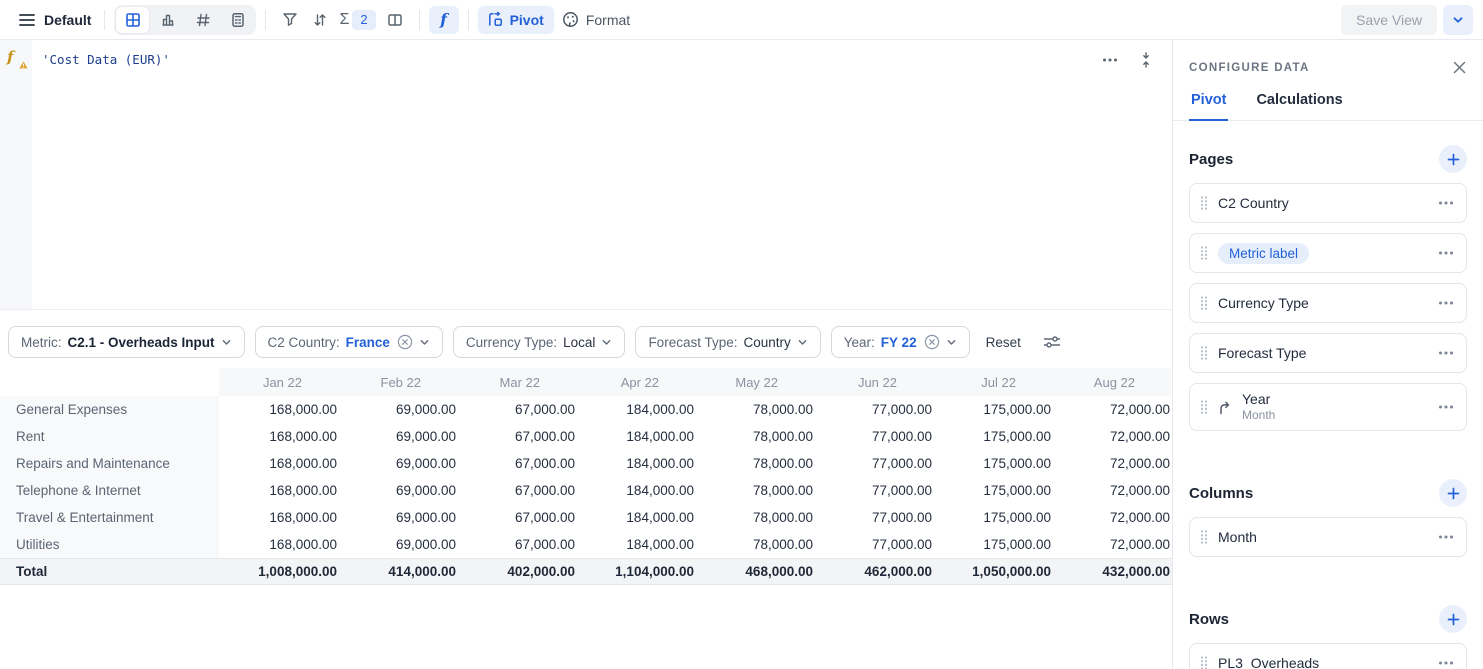 The height and width of the screenshot is (669, 1483). What do you see at coordinates (348, 342) in the screenshot?
I see `filter-pill: C2 Country: France` at bounding box center [348, 342].